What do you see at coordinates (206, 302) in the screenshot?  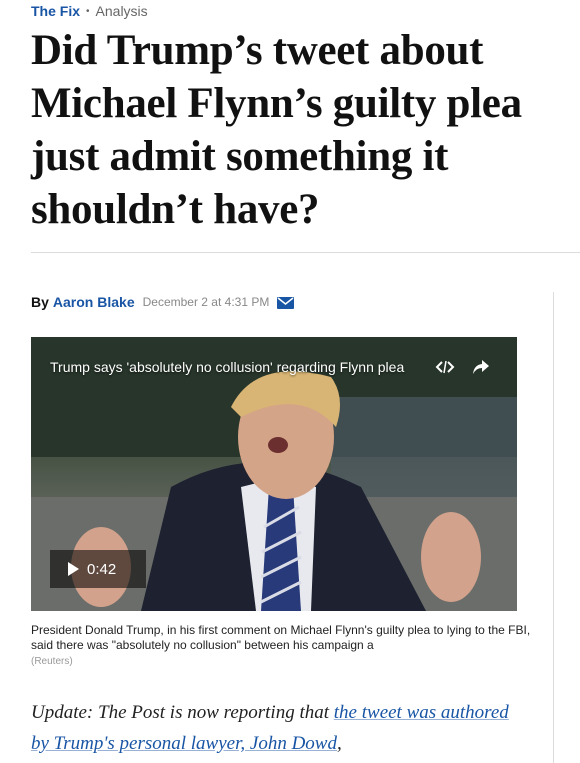 I see `publish-date: December 2 at 4:31 PM` at bounding box center [206, 302].